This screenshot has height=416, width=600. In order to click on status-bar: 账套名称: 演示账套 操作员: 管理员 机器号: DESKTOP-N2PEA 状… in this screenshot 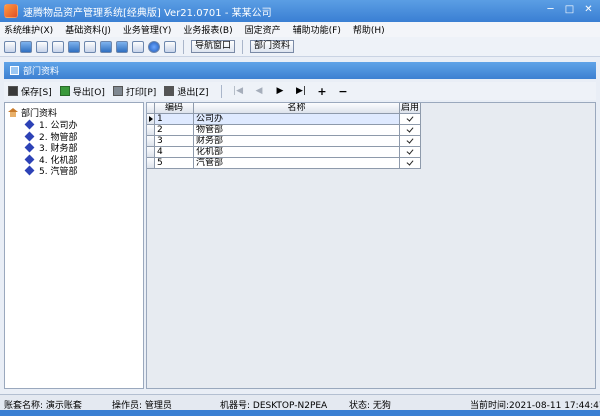, I will do `click(300, 402)`.